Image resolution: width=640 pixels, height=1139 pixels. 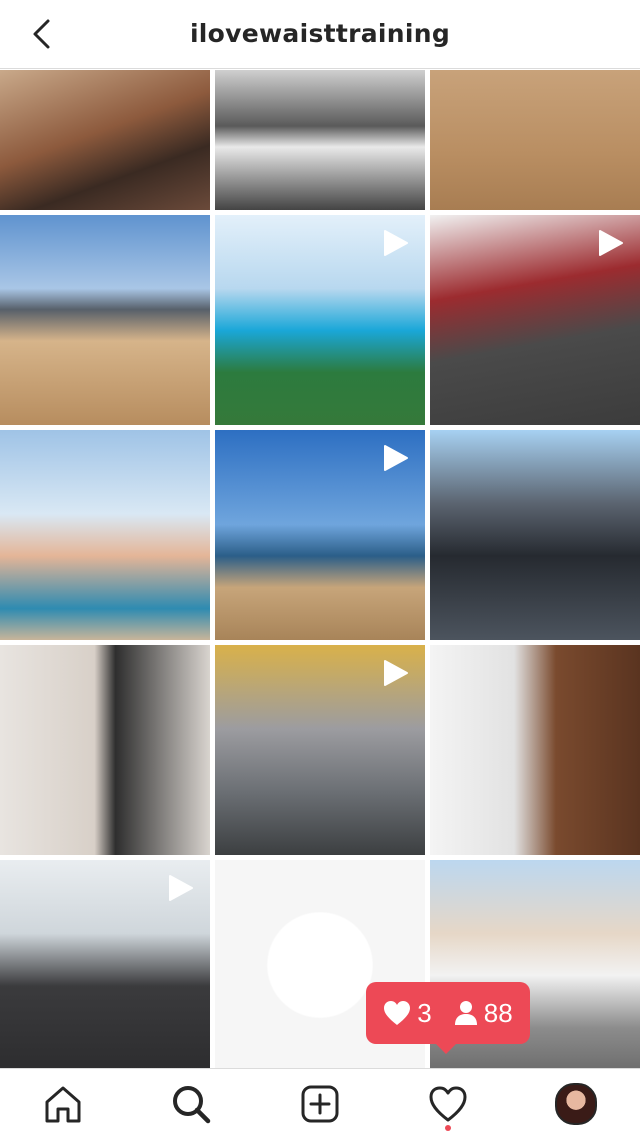 What do you see at coordinates (448, 1128) in the screenshot?
I see `activity-indicator-dot` at bounding box center [448, 1128].